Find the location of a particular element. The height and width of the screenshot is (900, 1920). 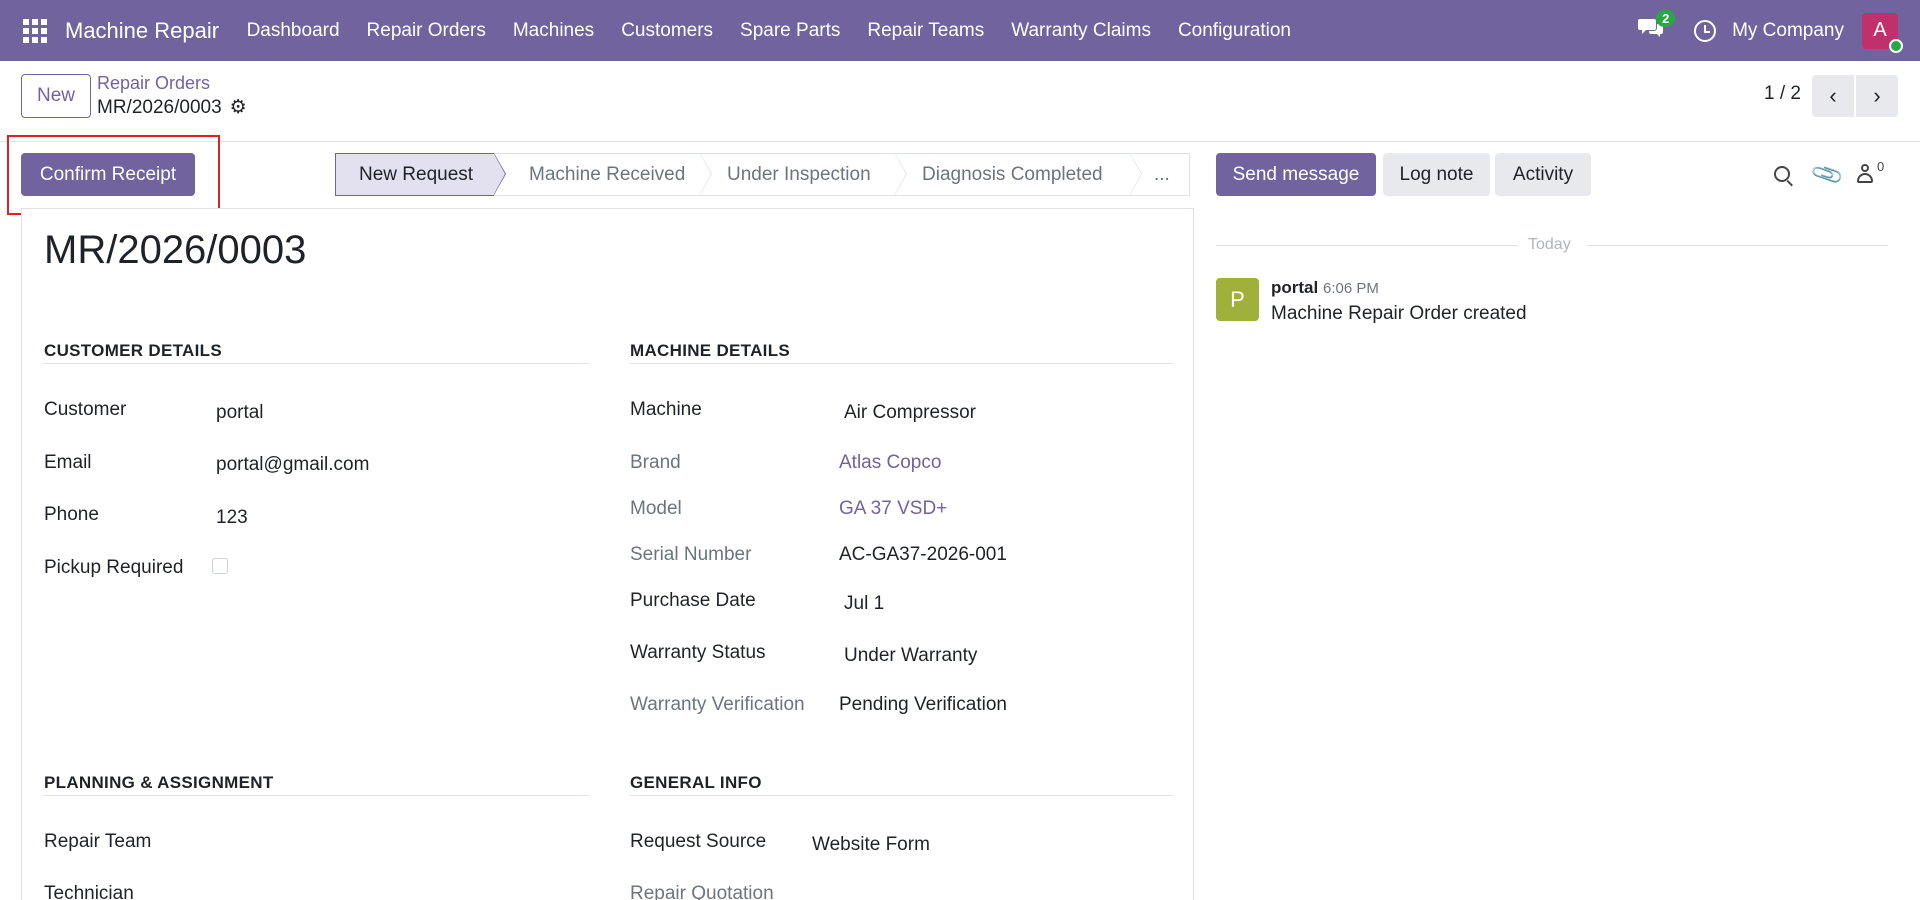

purchase-date-label: Purchase Date is located at coordinates (693, 600).